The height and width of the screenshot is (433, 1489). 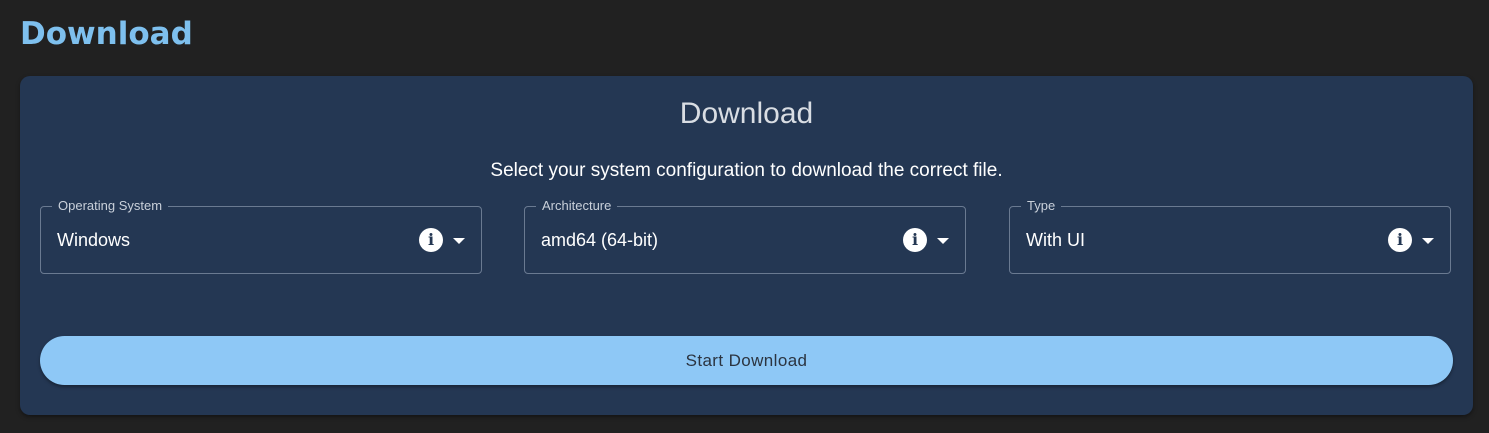 What do you see at coordinates (110, 206) in the screenshot?
I see `operating-system-label: Operating System` at bounding box center [110, 206].